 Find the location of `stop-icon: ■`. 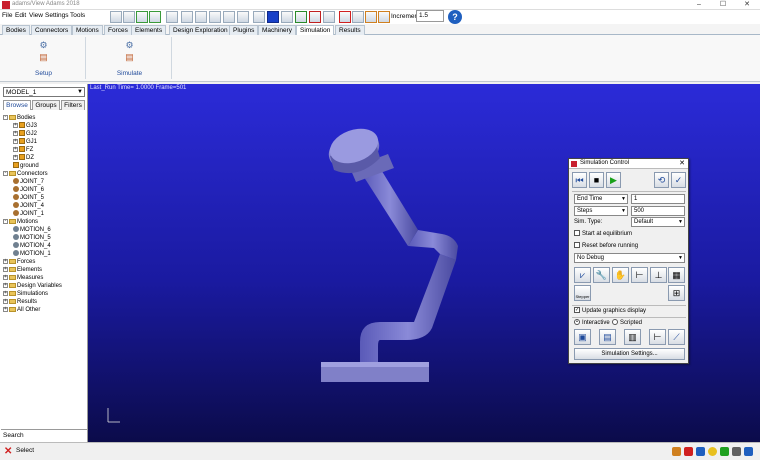

stop-icon: ■ is located at coordinates (596, 180).